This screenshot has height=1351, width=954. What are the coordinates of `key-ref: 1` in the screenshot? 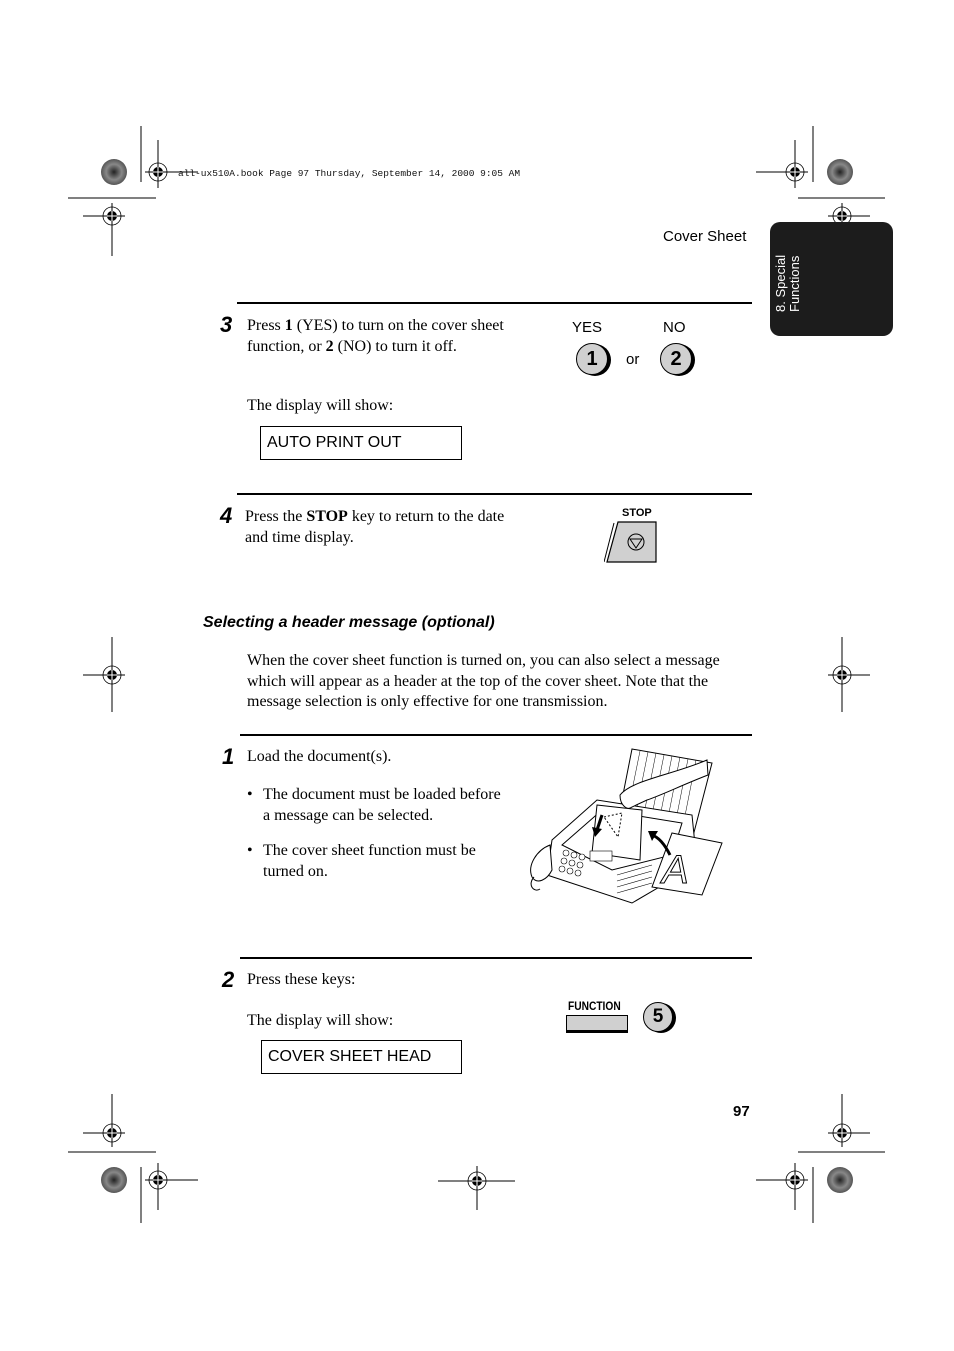 It's located at (288, 325).